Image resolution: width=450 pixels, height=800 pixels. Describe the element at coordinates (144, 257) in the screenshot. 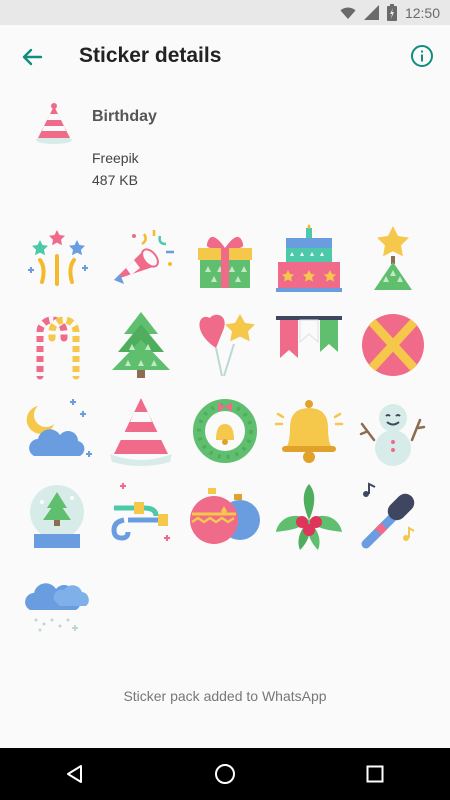

I see `party-horn-icon` at that location.